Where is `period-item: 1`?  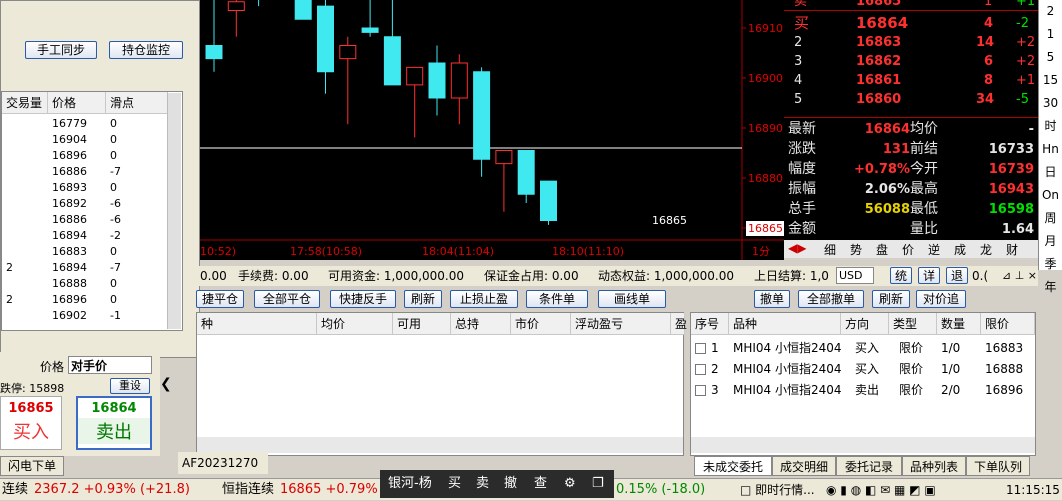
period-item: 1 is located at coordinates (1050, 34).